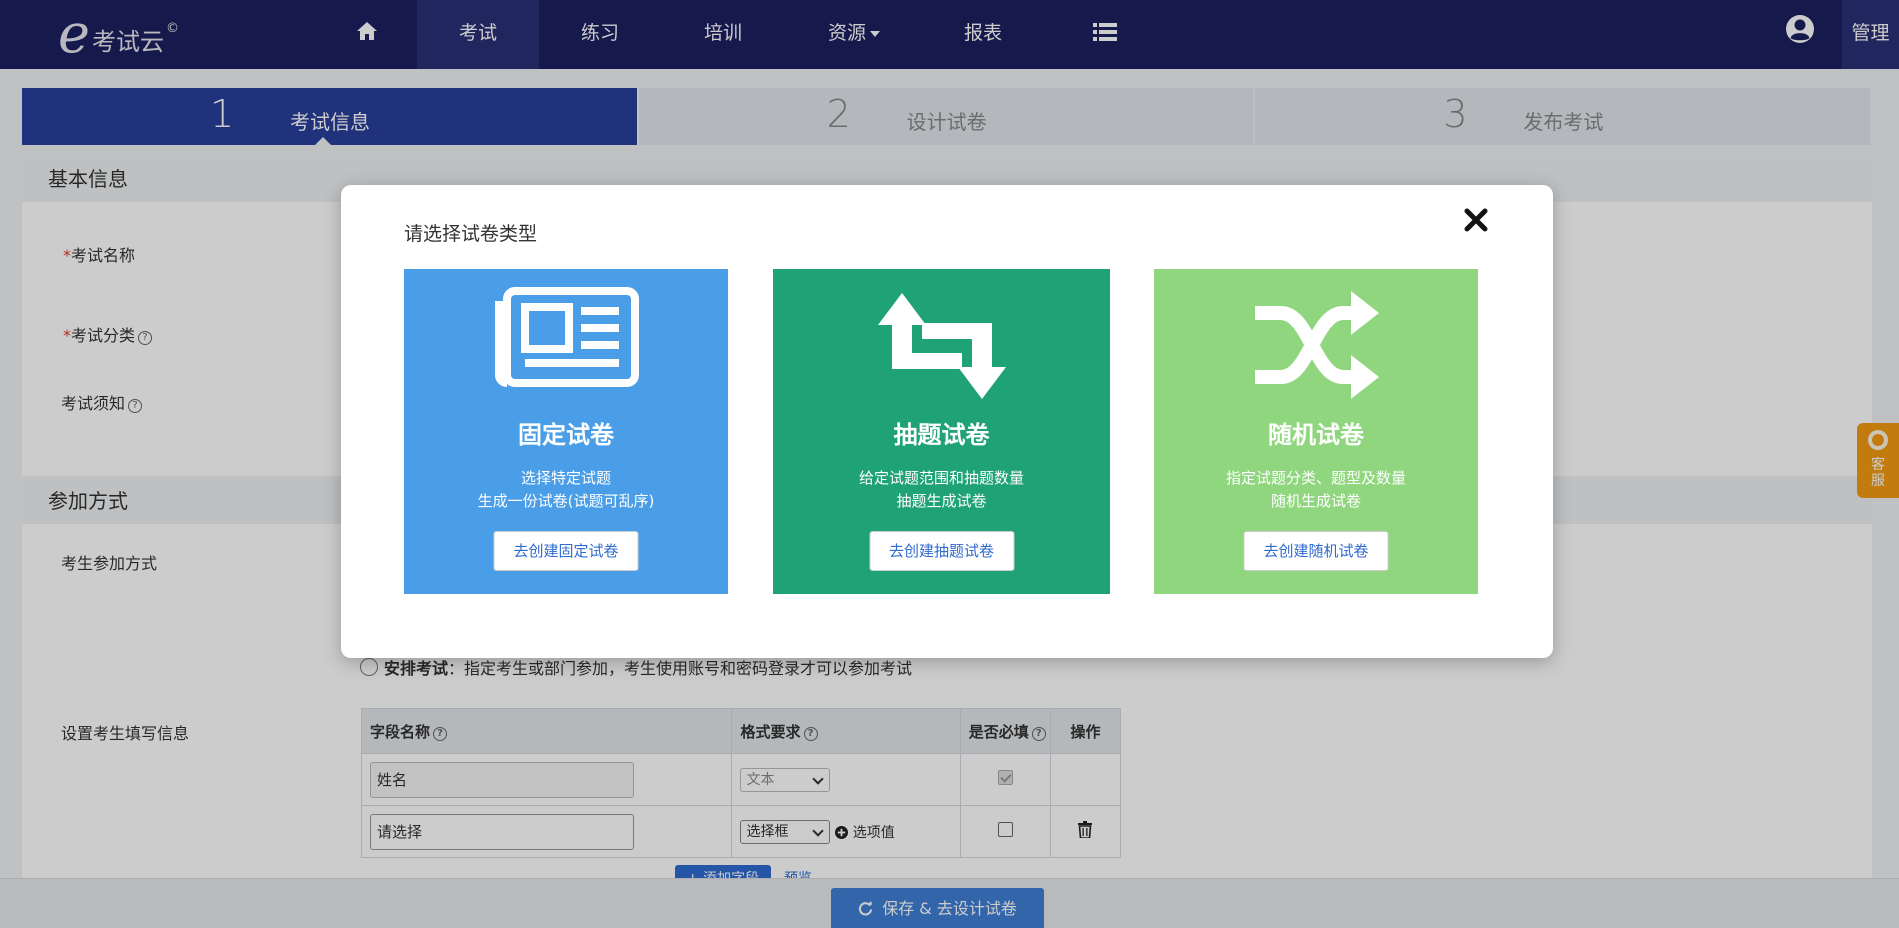 This screenshot has width=1899, height=928. Describe the element at coordinates (471, 234) in the screenshot. I see `modal-title: 请选择试卷类型` at that location.